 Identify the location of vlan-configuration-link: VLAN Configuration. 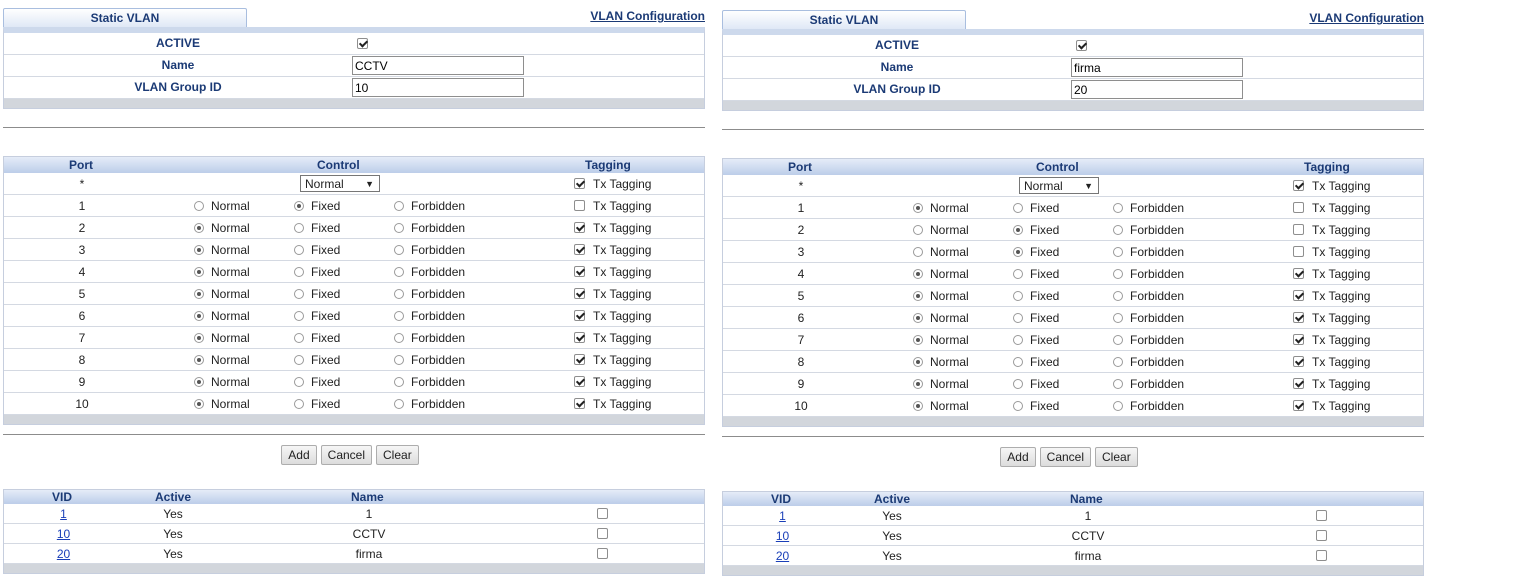
(647, 16).